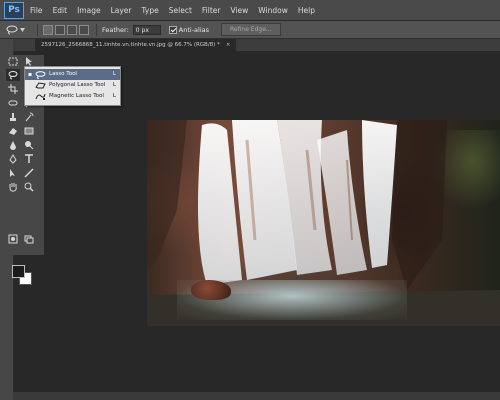 The width and height of the screenshot is (500, 400). I want to click on menu-file: File, so click(36, 10).